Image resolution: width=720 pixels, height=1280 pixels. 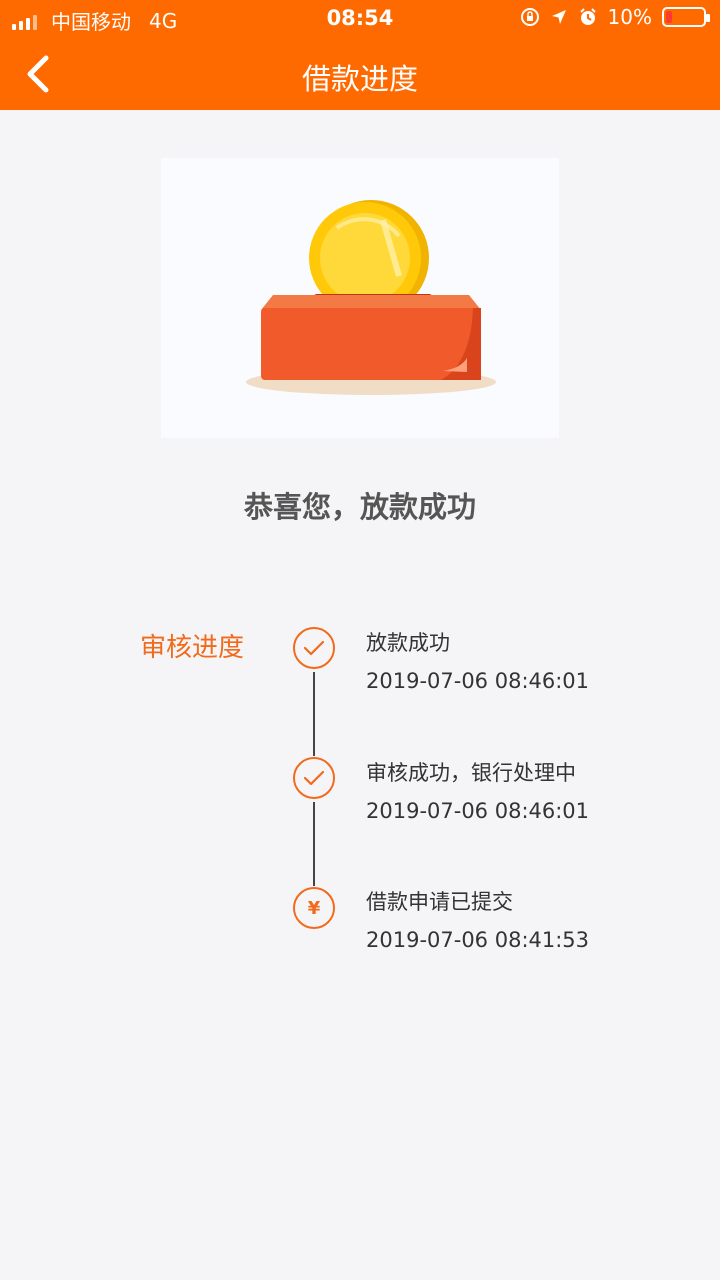 What do you see at coordinates (477, 919) in the screenshot?
I see `timeline-step: 借款申请已提交 2019-07-06 08:41:53` at bounding box center [477, 919].